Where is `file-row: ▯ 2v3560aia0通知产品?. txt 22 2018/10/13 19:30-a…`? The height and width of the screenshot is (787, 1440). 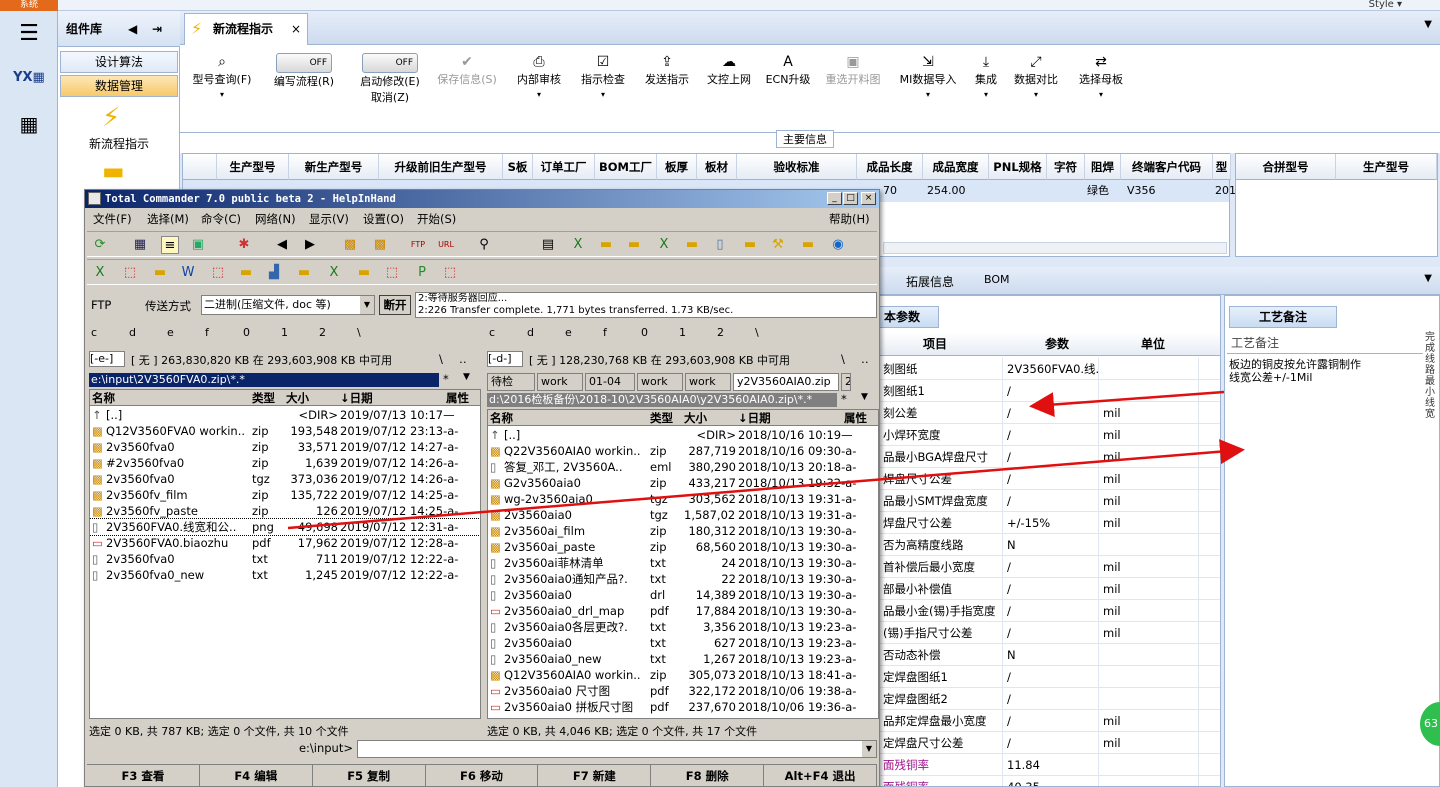
file-row: ▯ 2v3560aia0通知产品?. txt 22 2018/10/13 19:30-a… is located at coordinates (683, 579).